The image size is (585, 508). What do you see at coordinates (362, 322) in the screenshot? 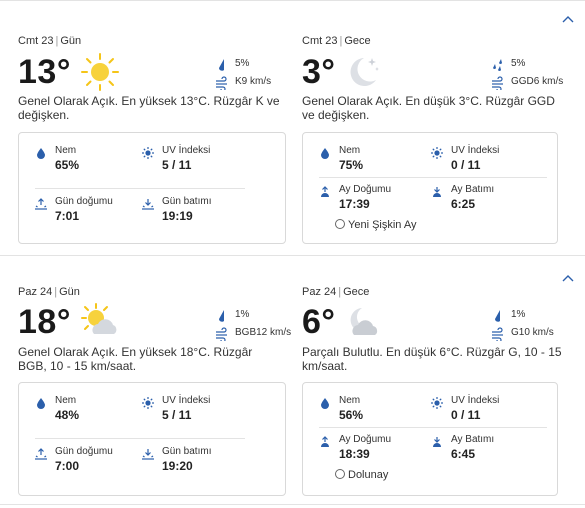
I see `moon-cloud-icon` at bounding box center [362, 322].